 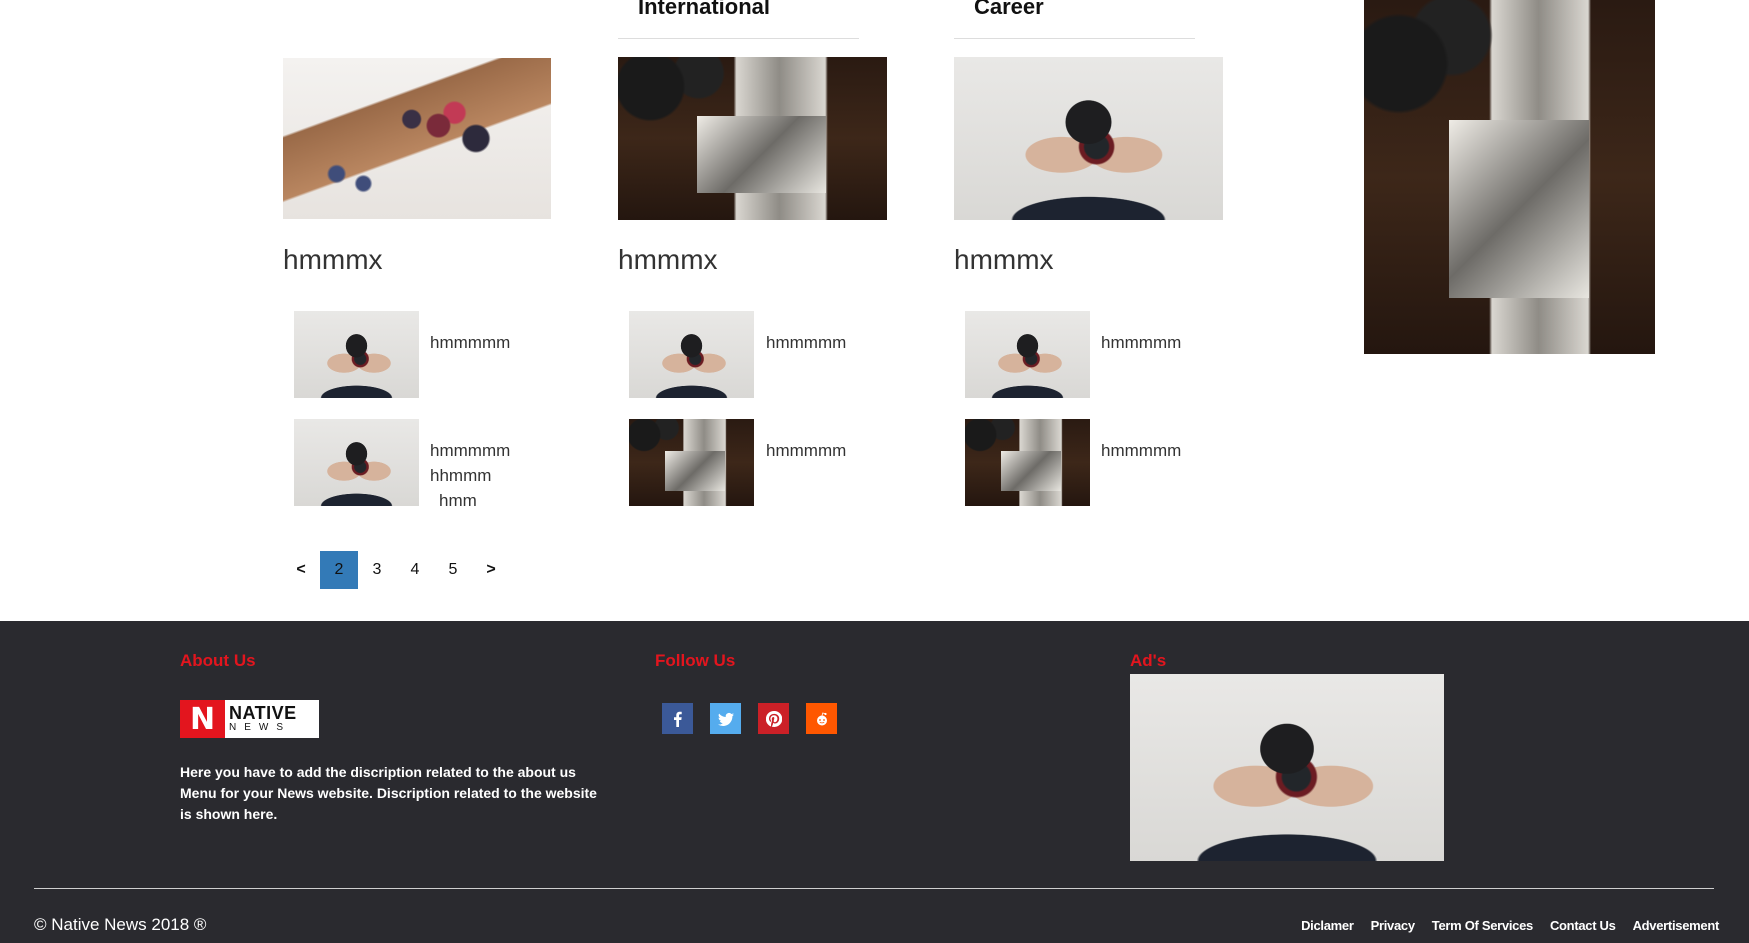 I want to click on logo-letter: N, so click(x=202, y=719).